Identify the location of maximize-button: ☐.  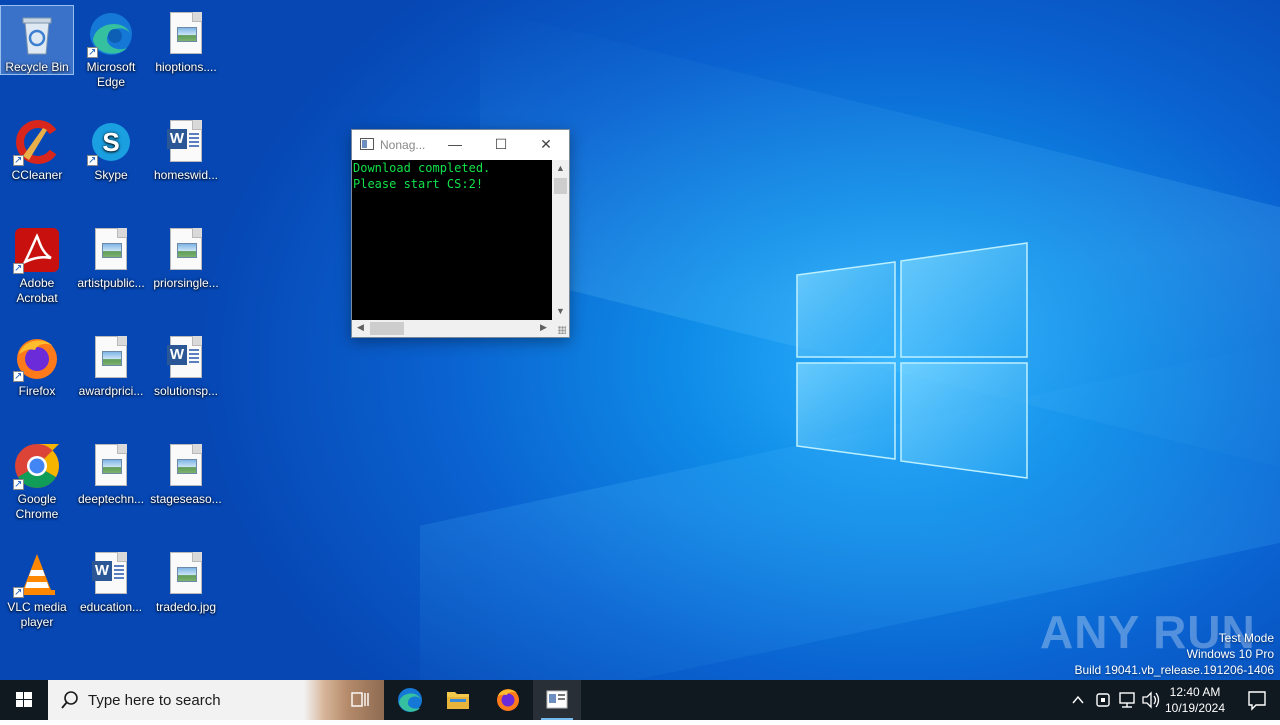
(501, 145).